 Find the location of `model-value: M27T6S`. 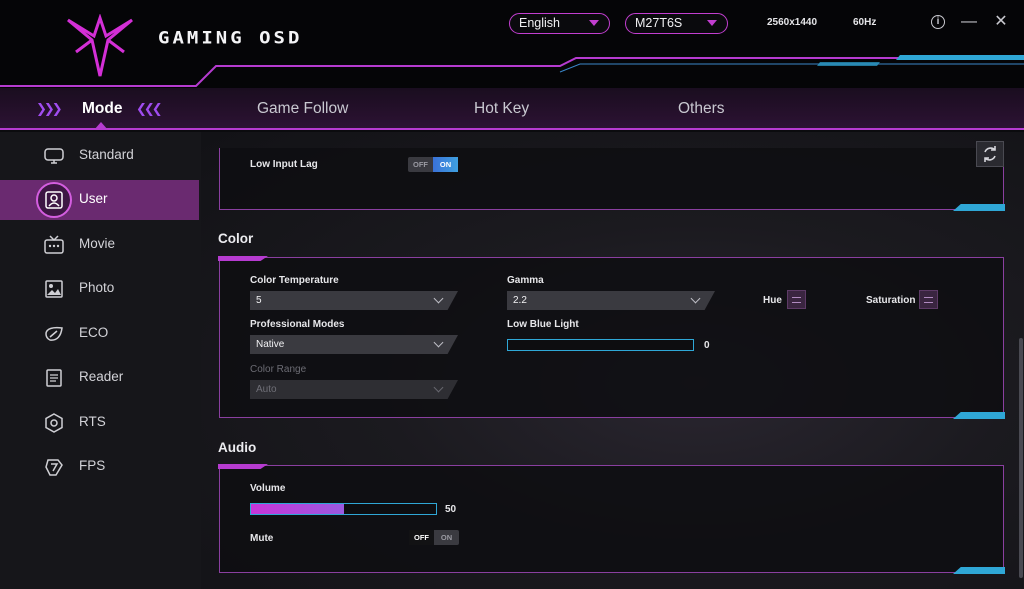

model-value: M27T6S is located at coordinates (659, 23).